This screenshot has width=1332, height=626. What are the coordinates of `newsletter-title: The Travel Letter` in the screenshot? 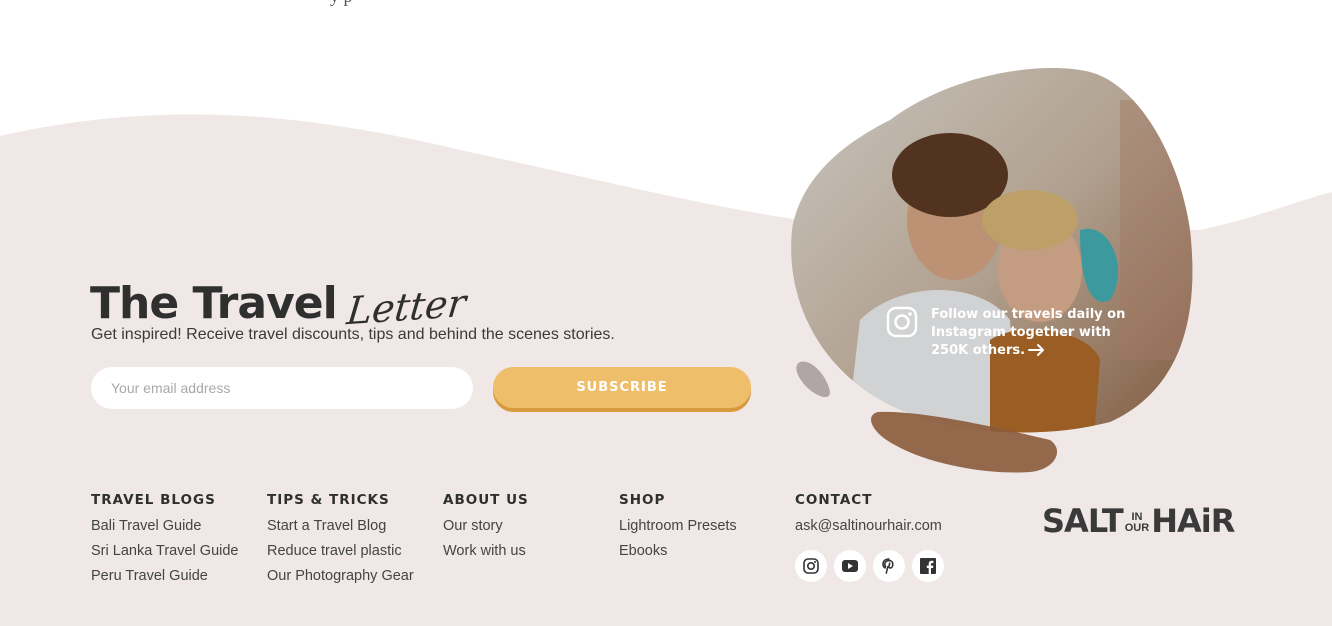 It's located at (279, 298).